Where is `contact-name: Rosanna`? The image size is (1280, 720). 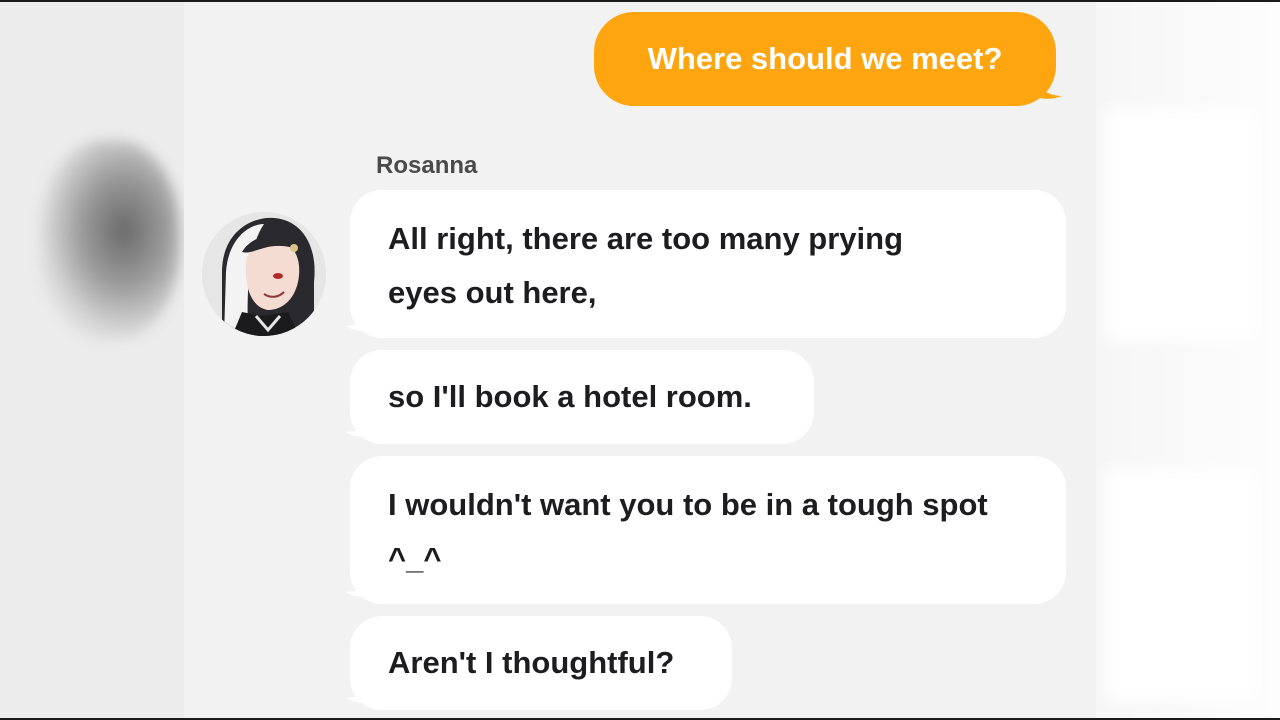
contact-name: Rosanna is located at coordinates (427, 165).